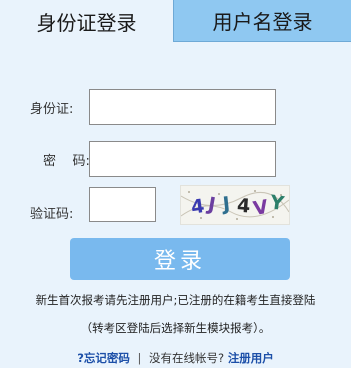 This screenshot has height=368, width=351. I want to click on bottom-links: ?忘记密码 | 没有在线帐号? 注册用户, so click(175, 358).